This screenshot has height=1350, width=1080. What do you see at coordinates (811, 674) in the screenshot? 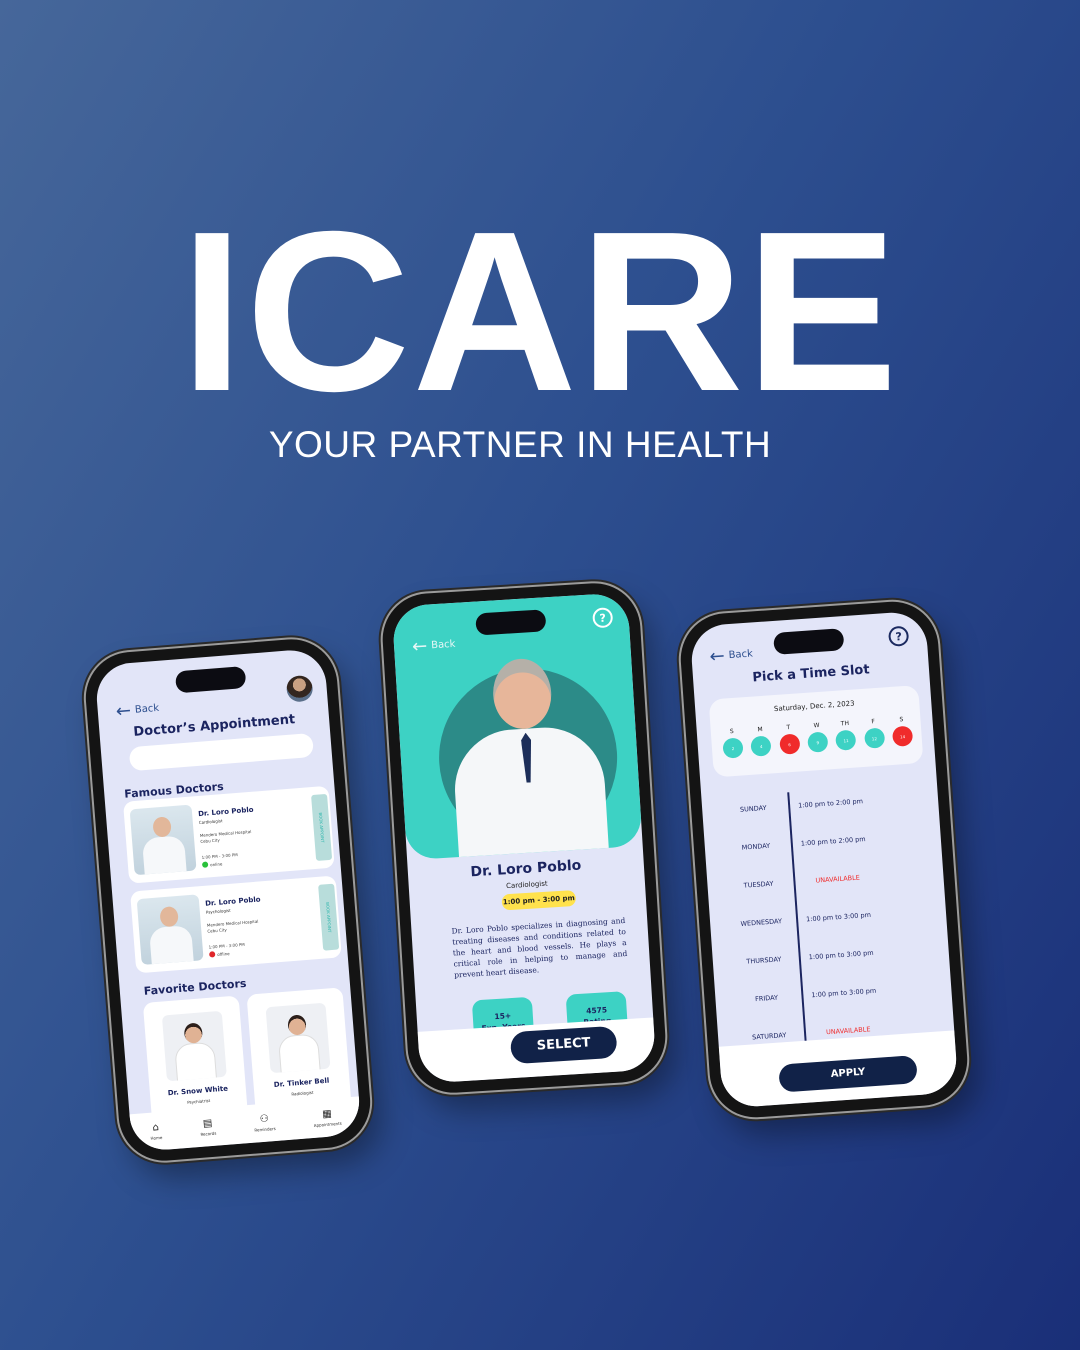
I see `page-title: Pick a Time Slot` at bounding box center [811, 674].